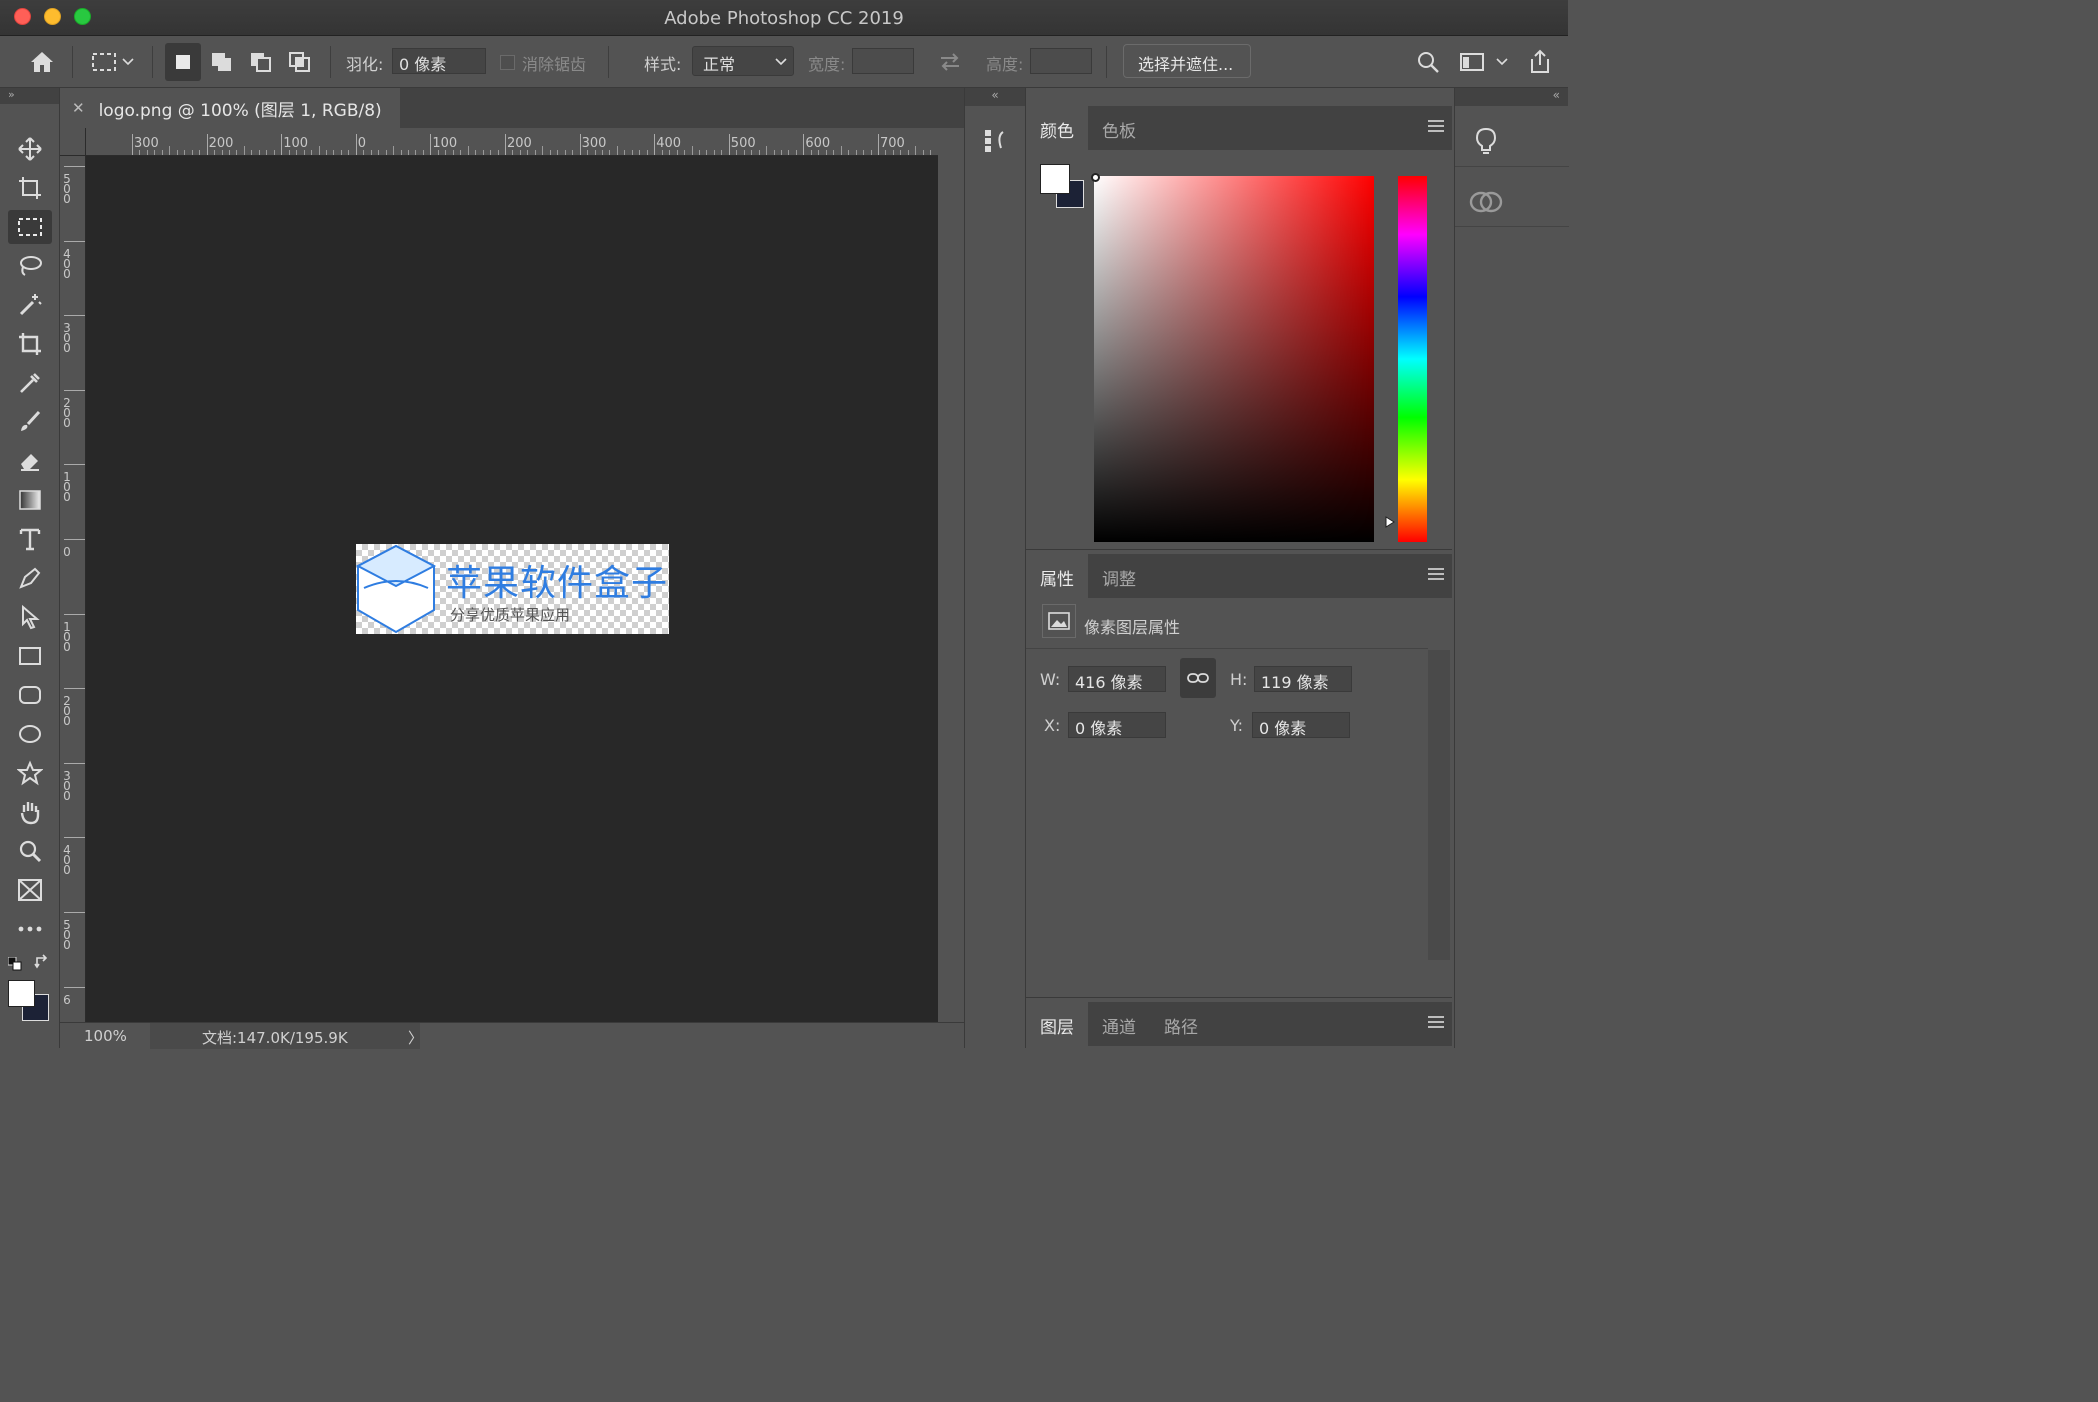 Image resolution: width=2098 pixels, height=1402 pixels. What do you see at coordinates (883, 61) in the screenshot?
I see `width-input` at bounding box center [883, 61].